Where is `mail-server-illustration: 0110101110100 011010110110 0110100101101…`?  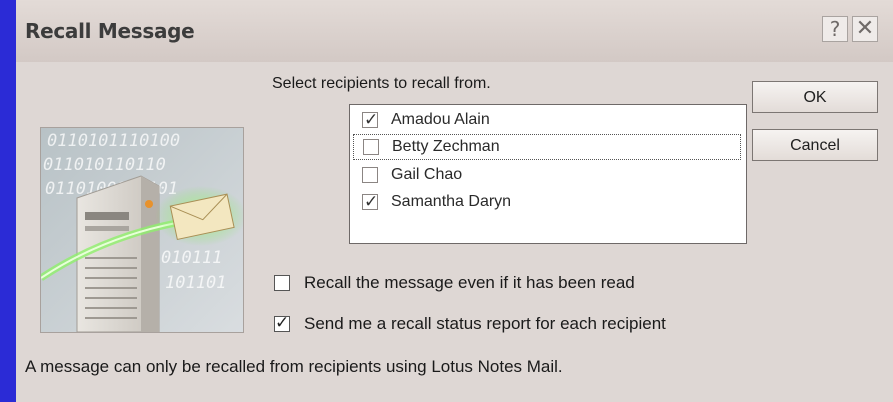
mail-server-illustration: 0110101110100 011010110110 0110100101101… is located at coordinates (142, 230).